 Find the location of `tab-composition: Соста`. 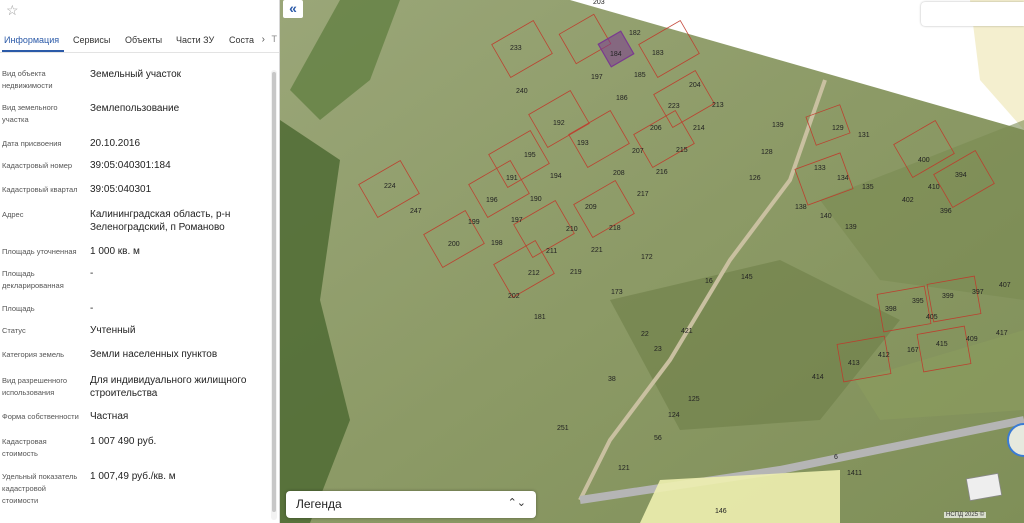

tab-composition: Соста is located at coordinates (241, 40).